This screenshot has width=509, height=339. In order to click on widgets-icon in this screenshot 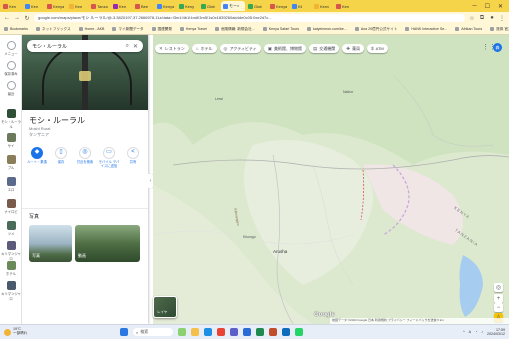, I will do `click(182, 332)`.